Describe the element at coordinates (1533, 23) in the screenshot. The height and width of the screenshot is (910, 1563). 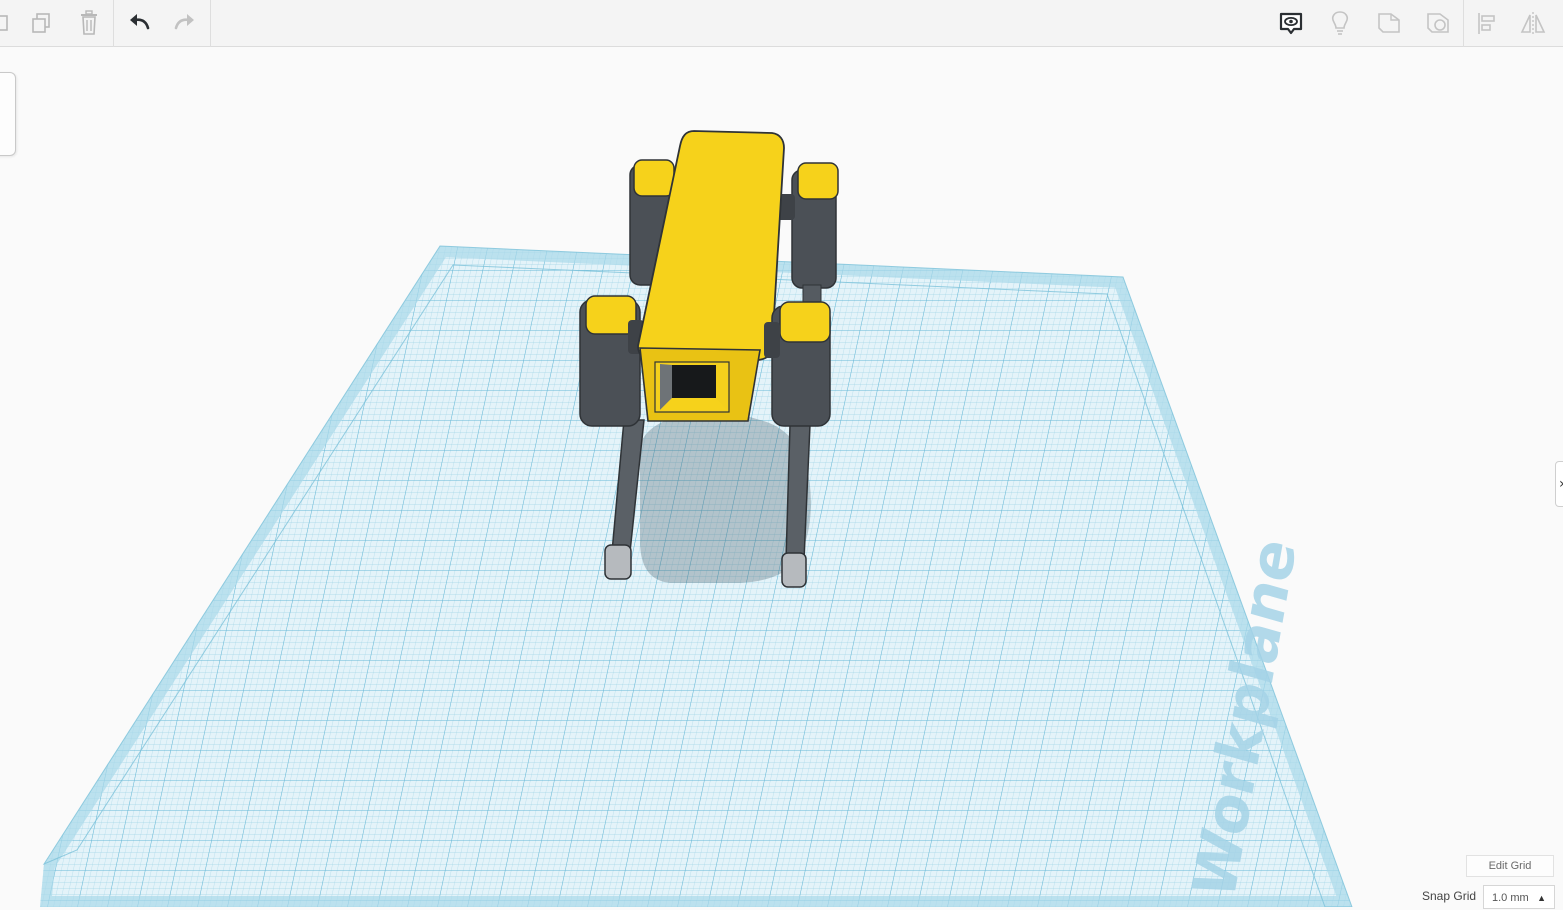
I see `mirror-icon` at that location.